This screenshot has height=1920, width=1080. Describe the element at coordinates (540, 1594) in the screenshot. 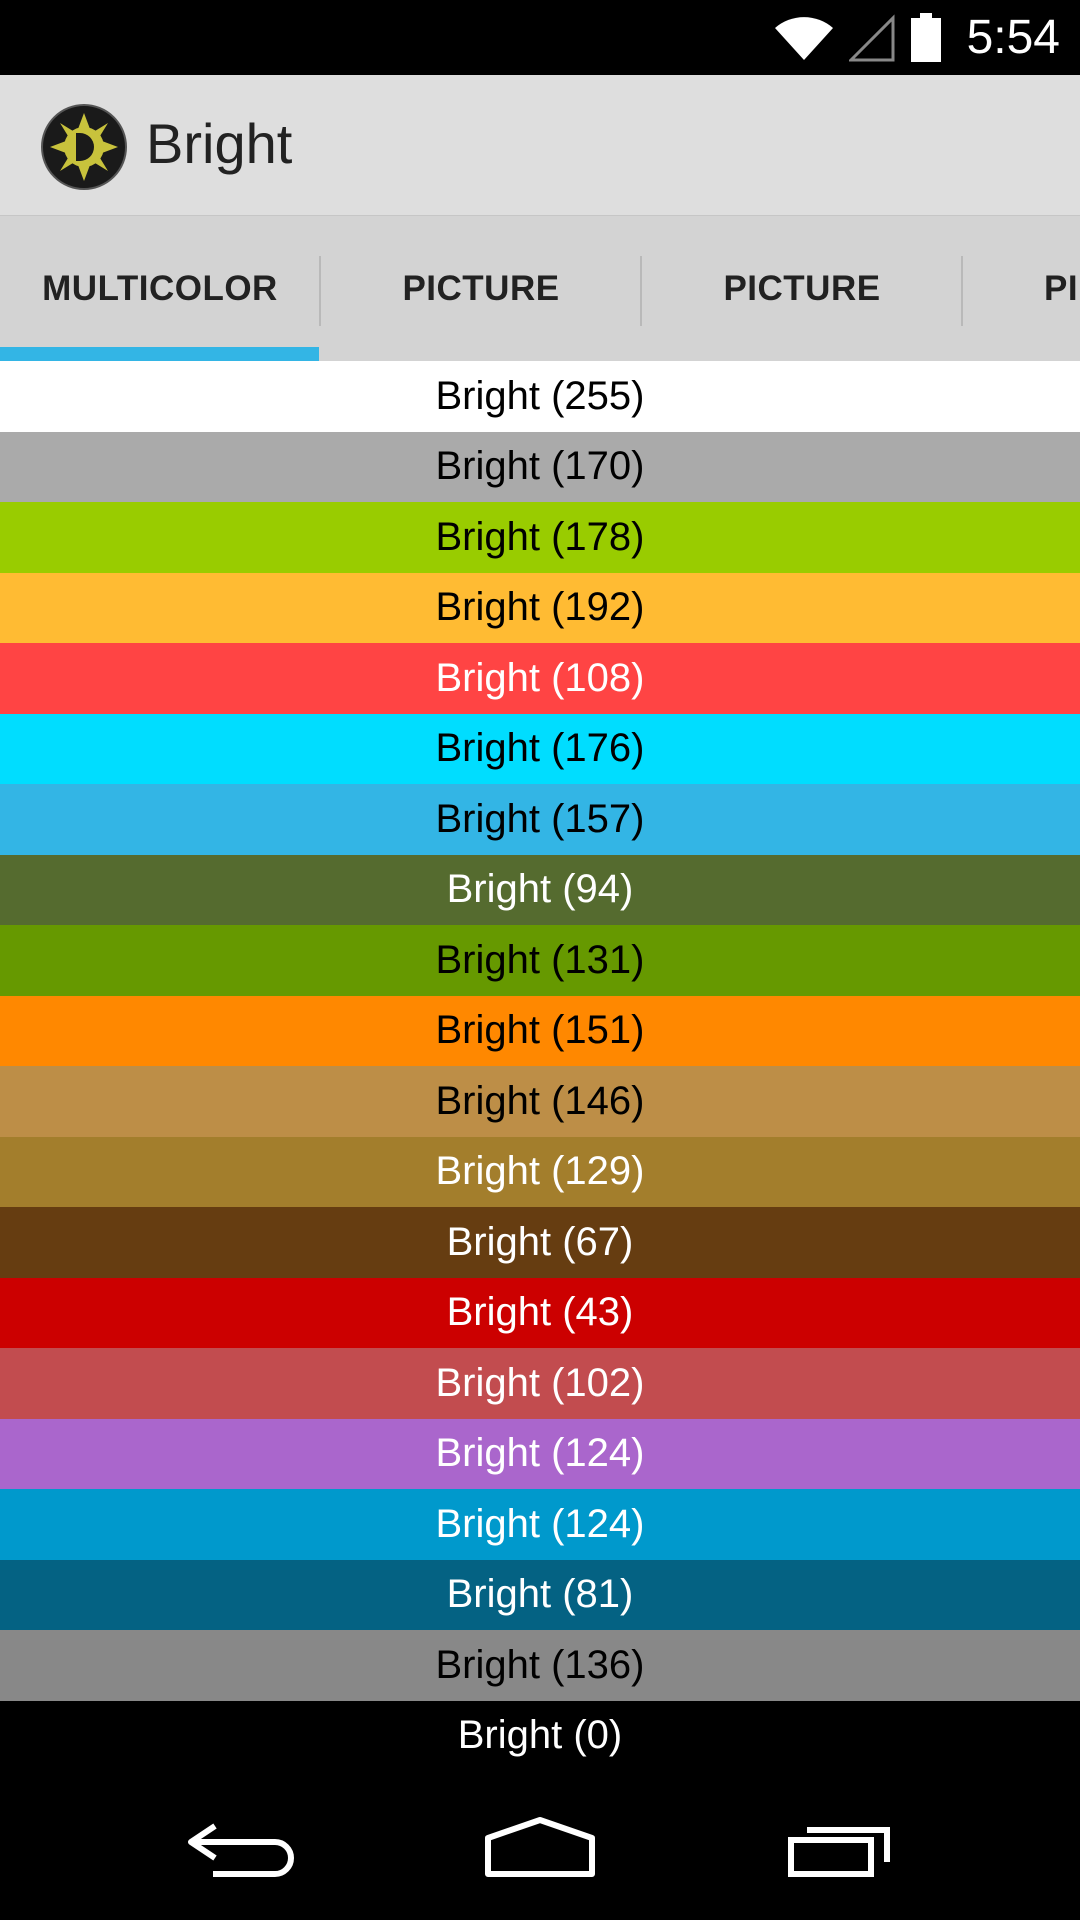

I see `list-item: Bright (81)` at that location.